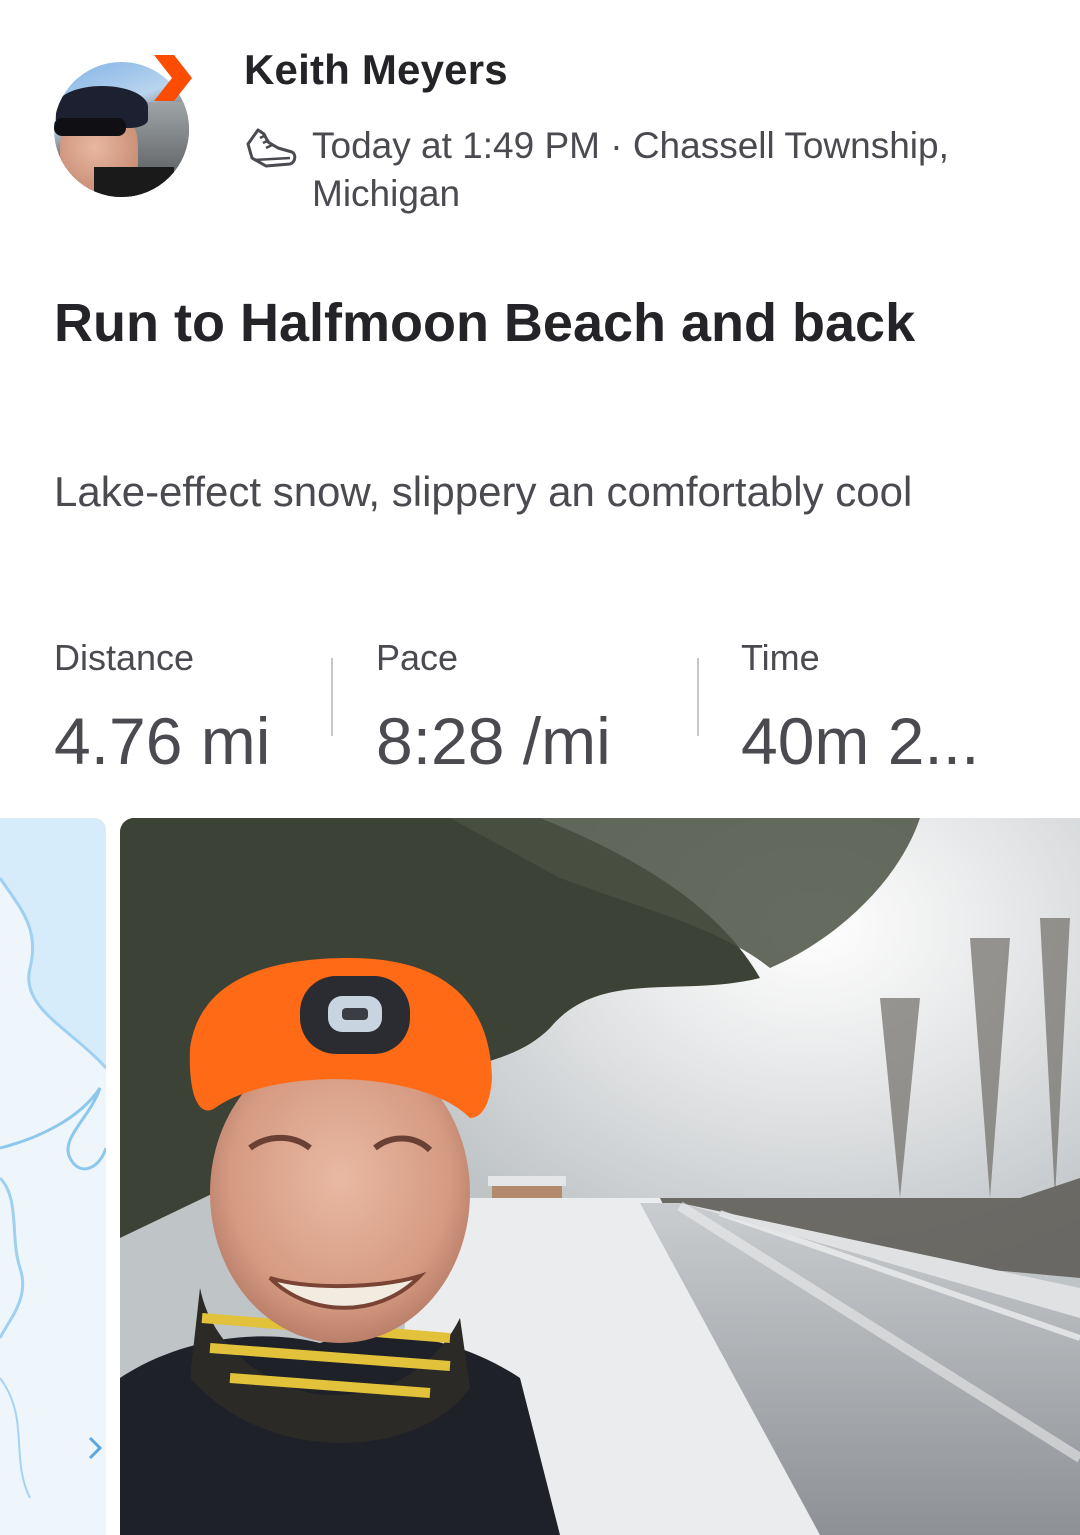 Image resolution: width=1080 pixels, height=1535 pixels. Describe the element at coordinates (493, 741) in the screenshot. I see `stat-value: 8:28 /mi` at that location.